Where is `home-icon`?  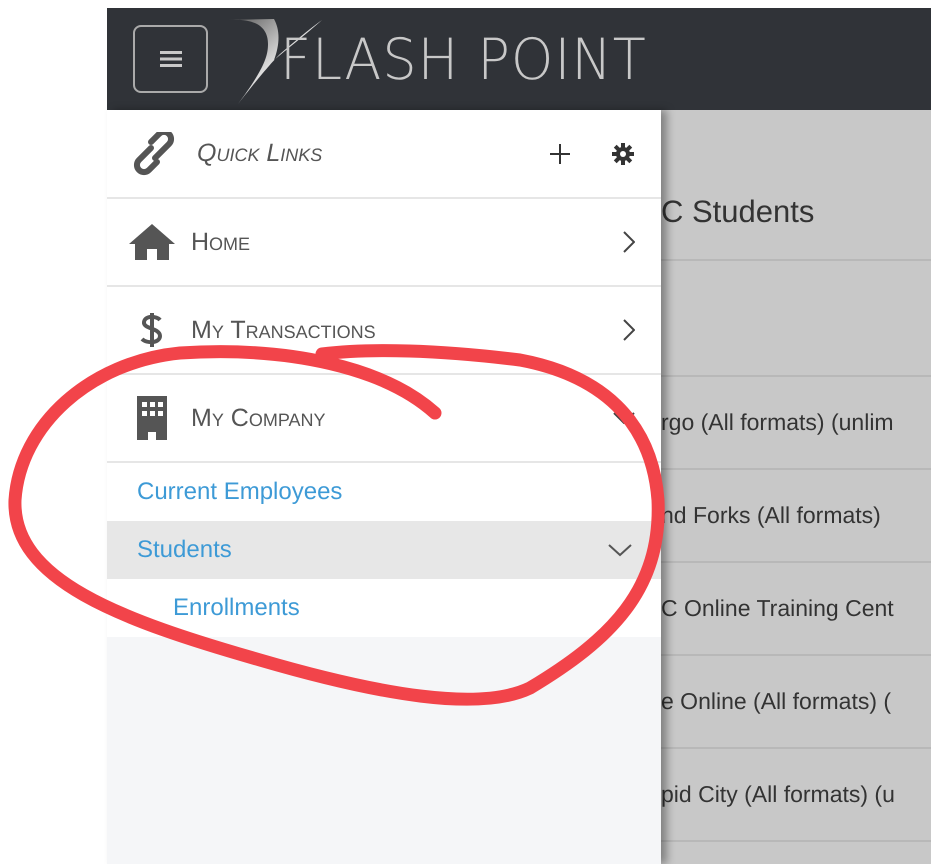 home-icon is located at coordinates (152, 242).